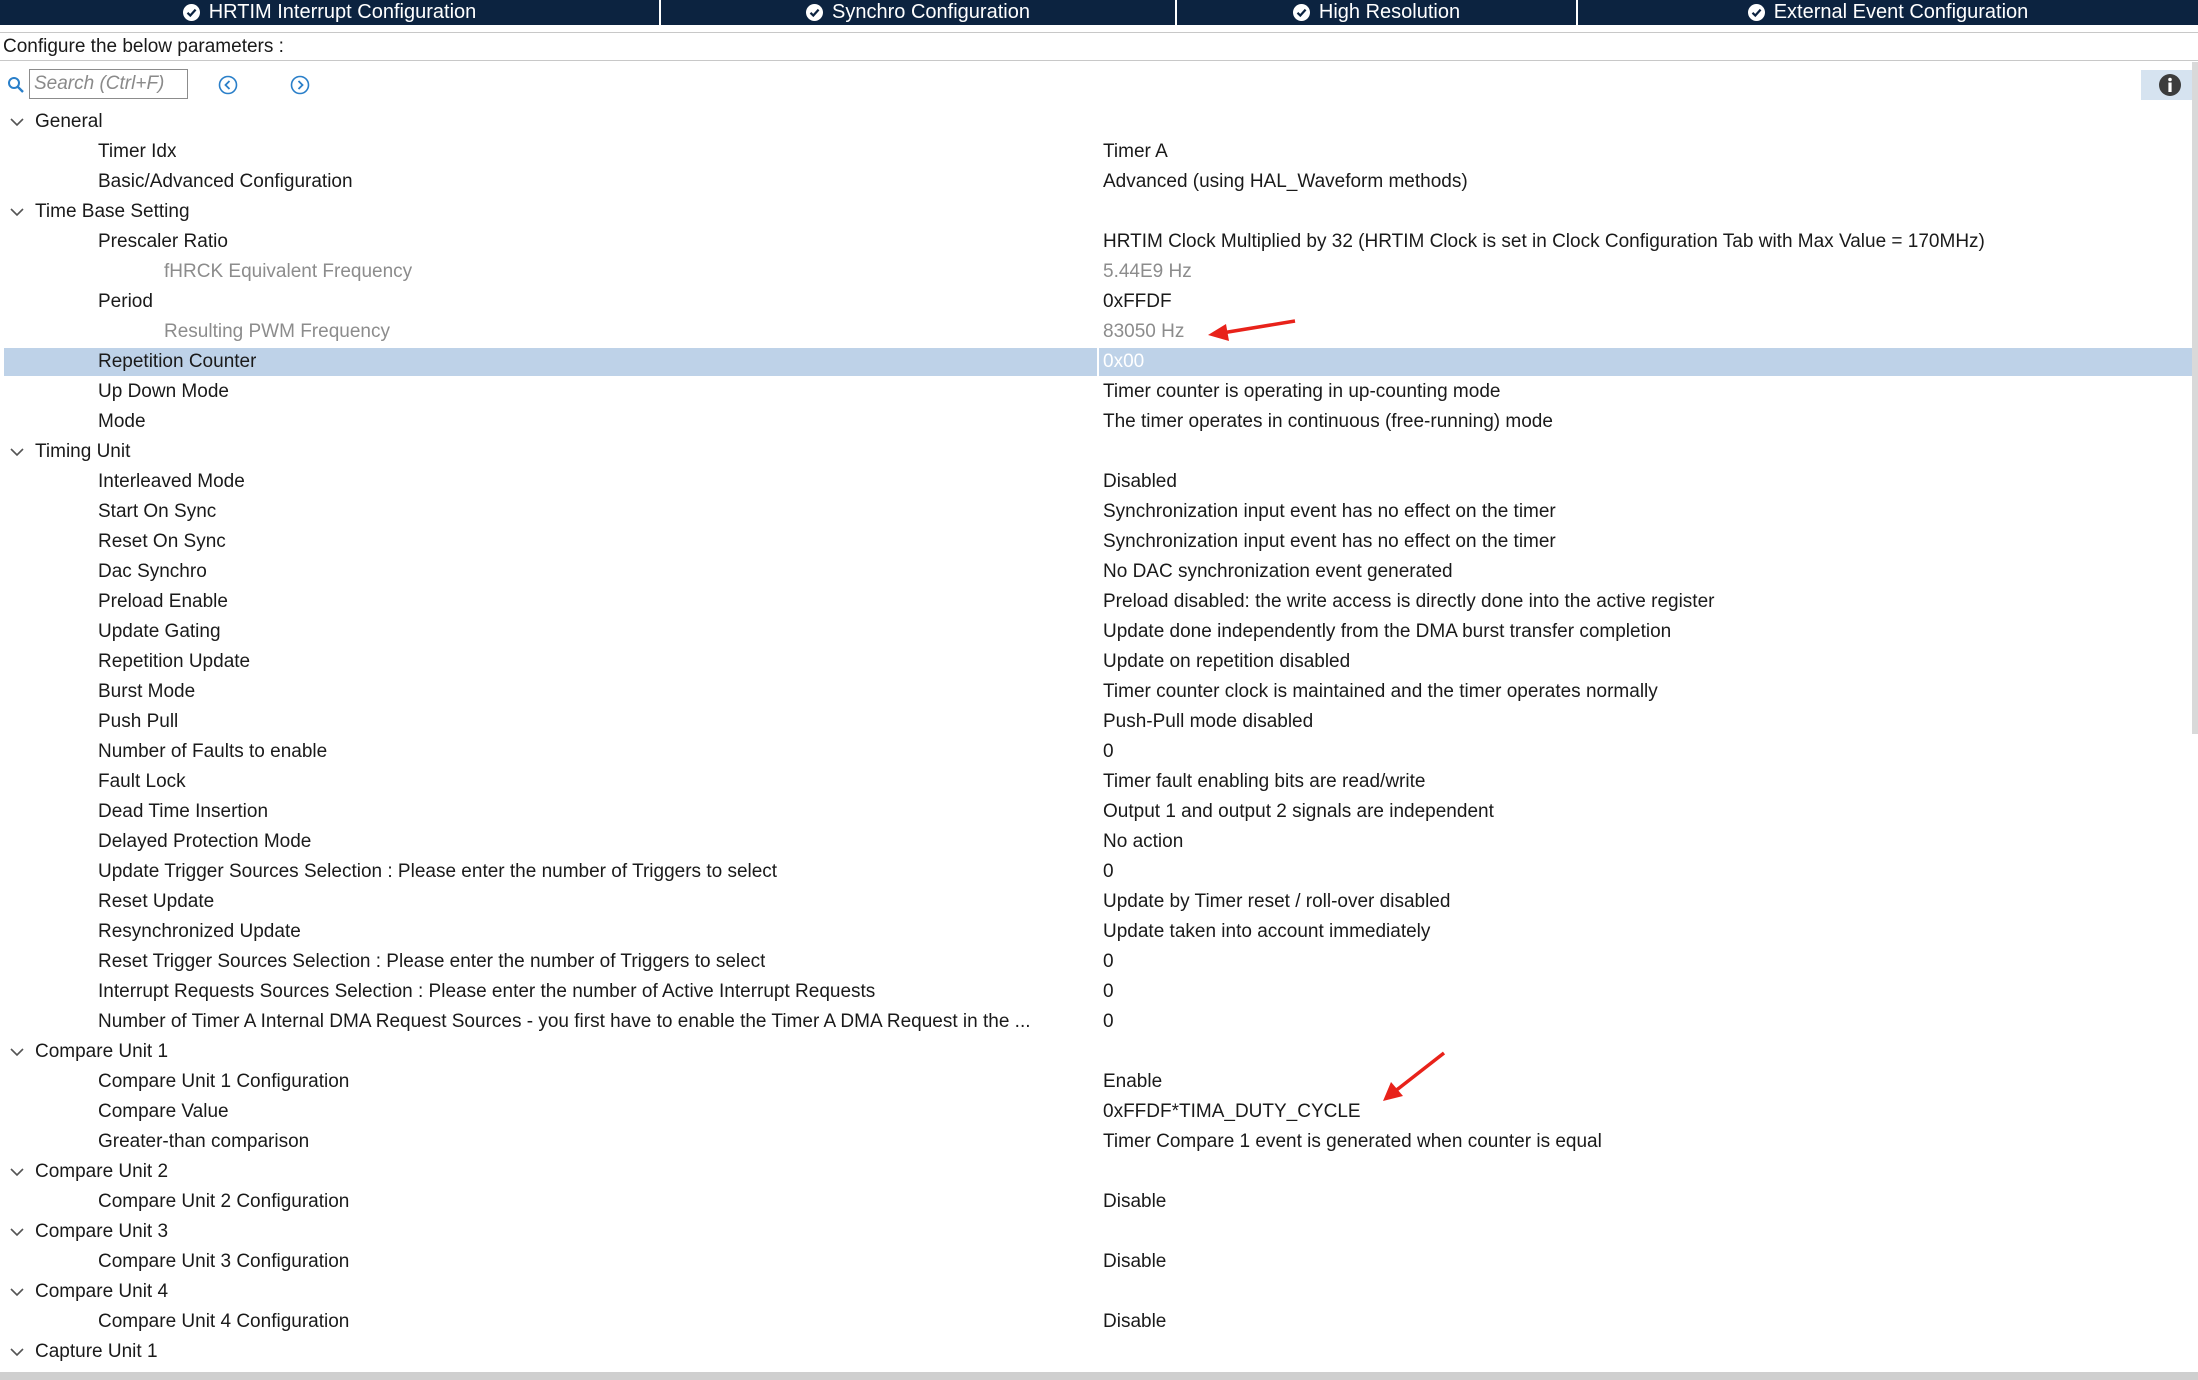 This screenshot has height=1380, width=2198. I want to click on param-row-compare-value: Compare Value 0xFFDF*TIMA_DUTY_CYCLE, so click(1099, 1112).